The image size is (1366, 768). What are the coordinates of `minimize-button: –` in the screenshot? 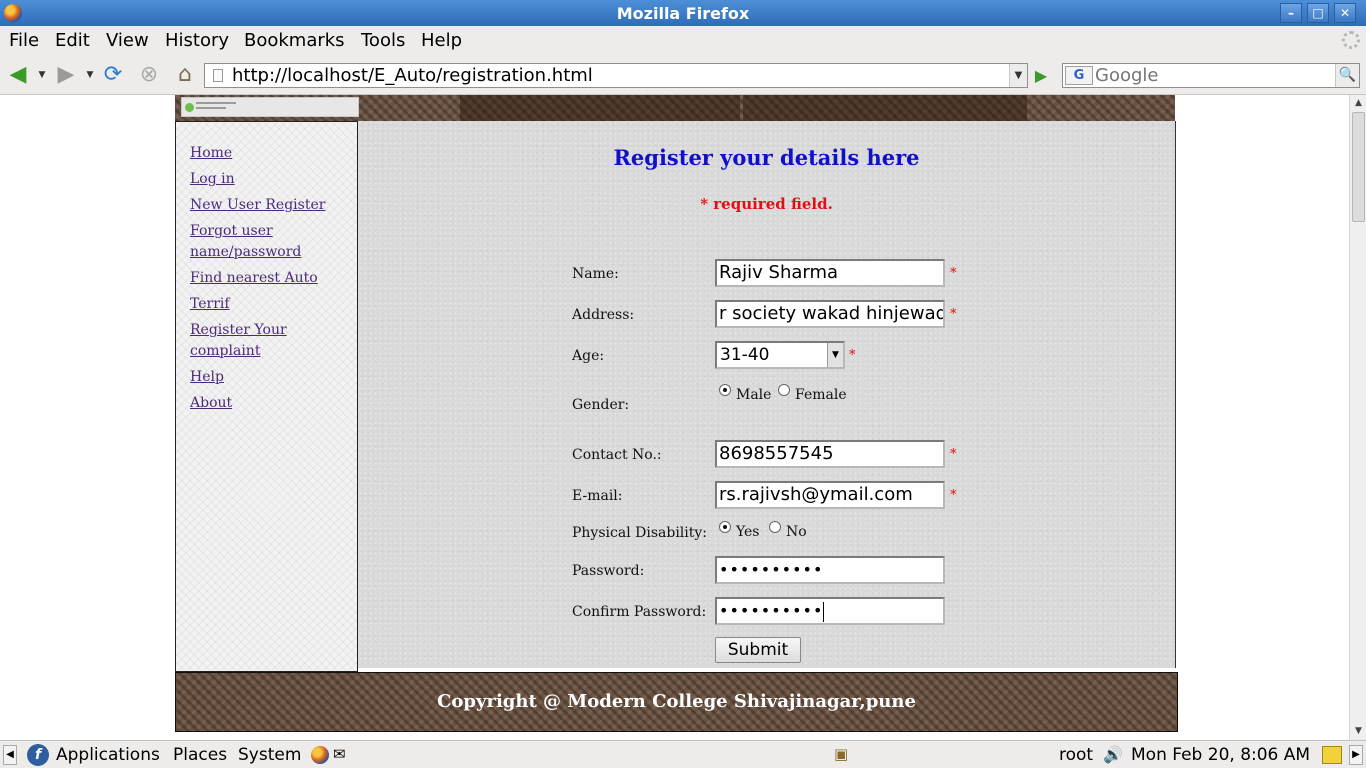 It's located at (1291, 13).